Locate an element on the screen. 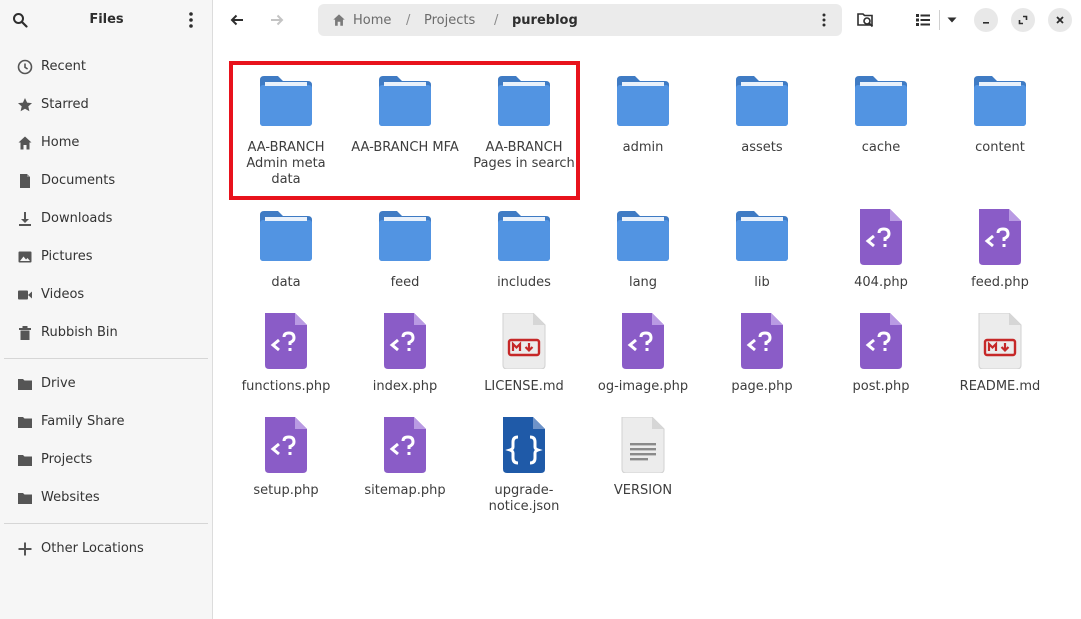  breadcrumb-current: pureblog is located at coordinates (545, 20).